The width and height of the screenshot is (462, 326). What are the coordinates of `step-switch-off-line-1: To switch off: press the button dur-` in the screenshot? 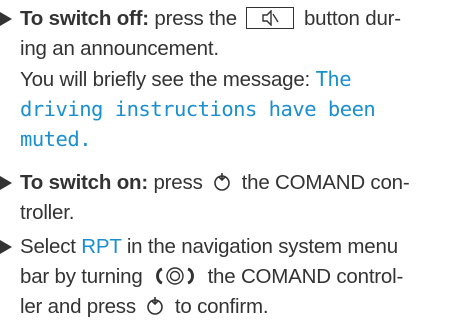 It's located at (210, 19).